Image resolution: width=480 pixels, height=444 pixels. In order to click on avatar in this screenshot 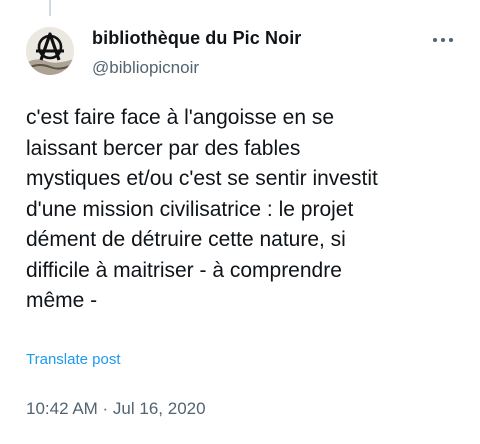, I will do `click(50, 51)`.